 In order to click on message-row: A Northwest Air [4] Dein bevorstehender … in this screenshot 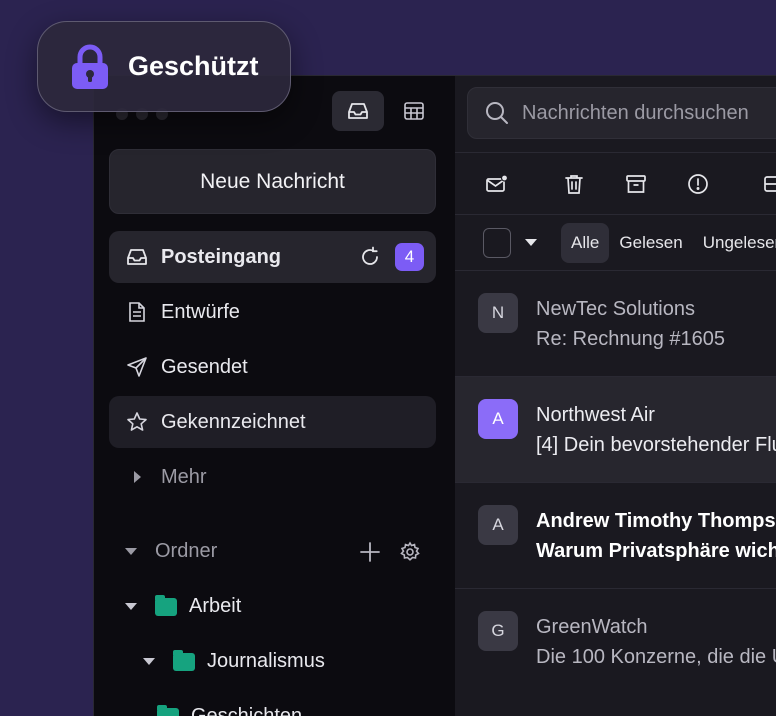, I will do `click(615, 429)`.